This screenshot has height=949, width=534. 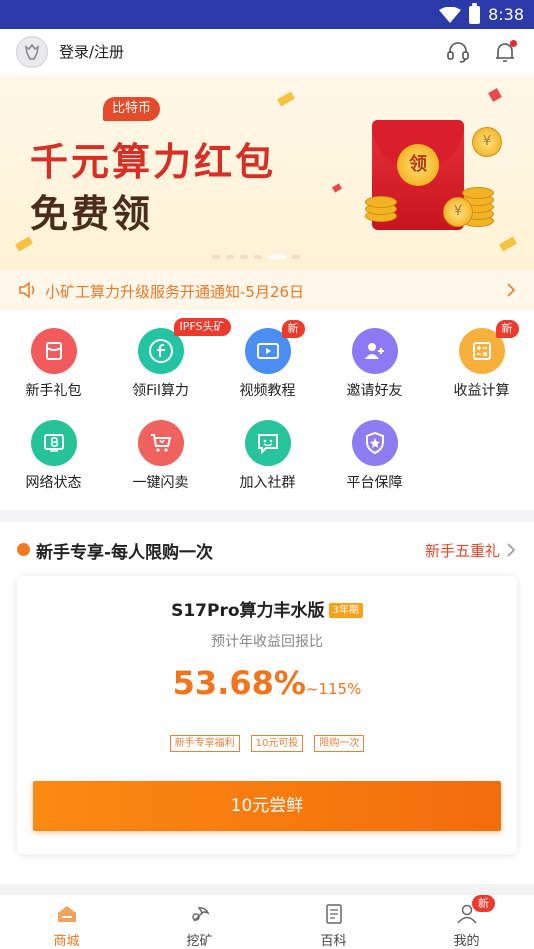 I want to click on bitcoin-icon, so click(x=53, y=443).